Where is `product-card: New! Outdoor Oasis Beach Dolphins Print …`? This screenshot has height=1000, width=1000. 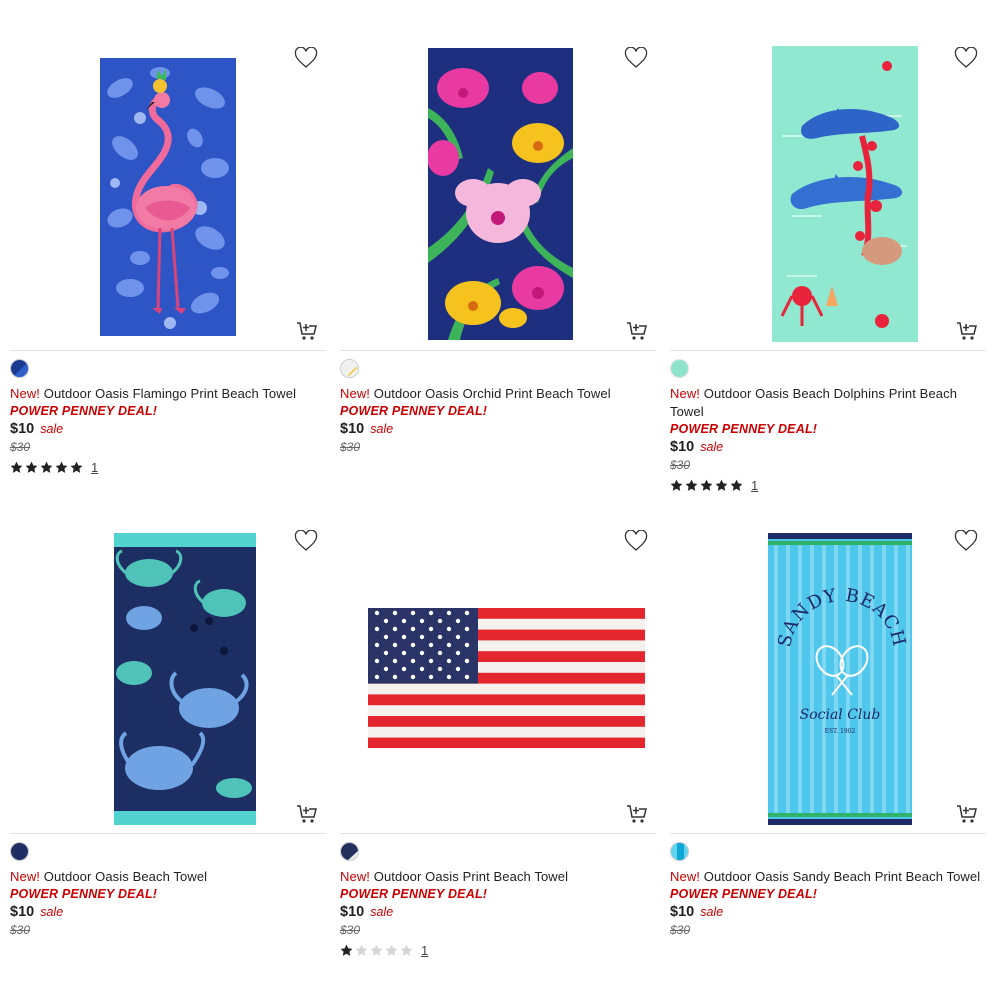 product-card: New! Outdoor Oasis Beach Dolphins Print … is located at coordinates (828, 265).